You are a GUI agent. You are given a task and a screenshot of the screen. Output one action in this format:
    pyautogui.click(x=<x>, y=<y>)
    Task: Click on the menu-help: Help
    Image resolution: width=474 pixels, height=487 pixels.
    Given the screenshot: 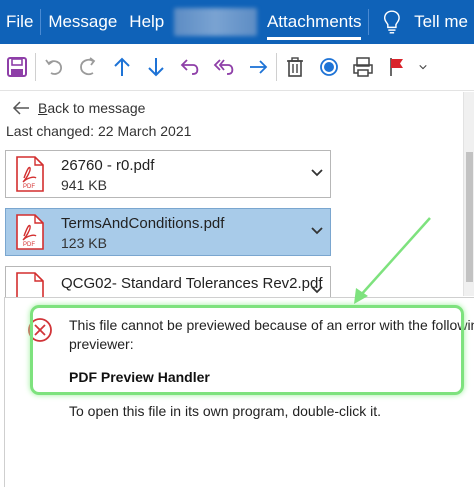 What is the action you would take?
    pyautogui.click(x=146, y=22)
    